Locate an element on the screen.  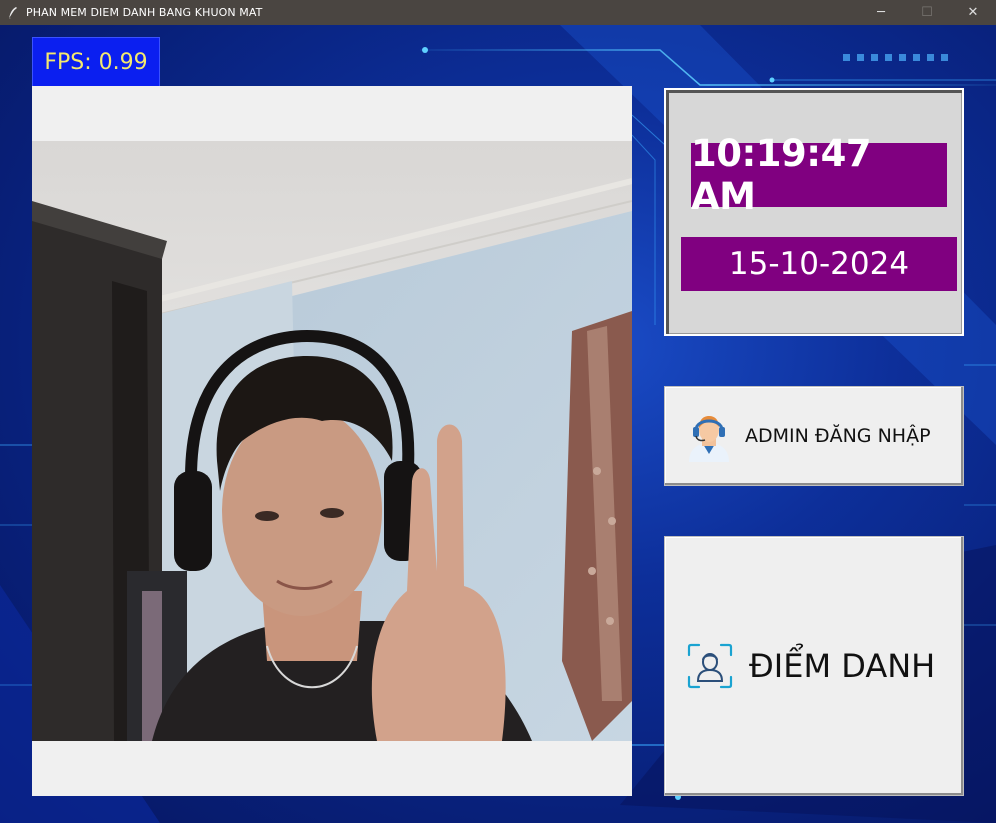
attendance-button: ĐIỂM DANH is located at coordinates (814, 666).